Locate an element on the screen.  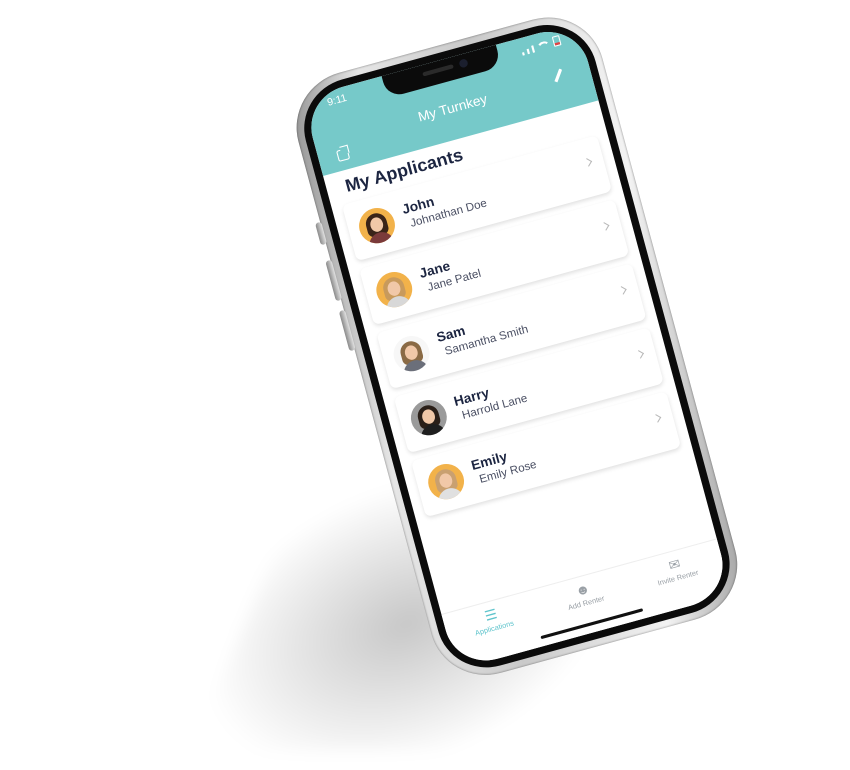
front-camera is located at coordinates (463, 63).